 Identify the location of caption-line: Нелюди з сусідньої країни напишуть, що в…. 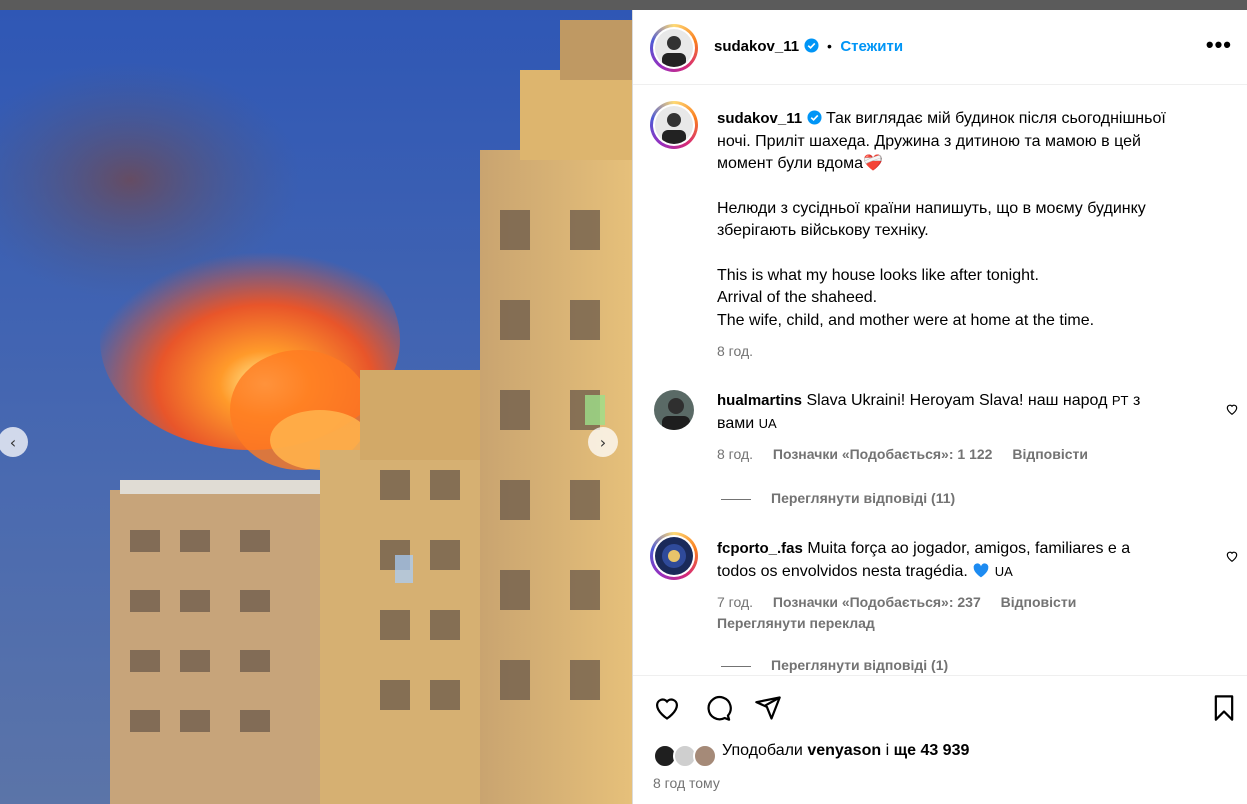
(931, 208).